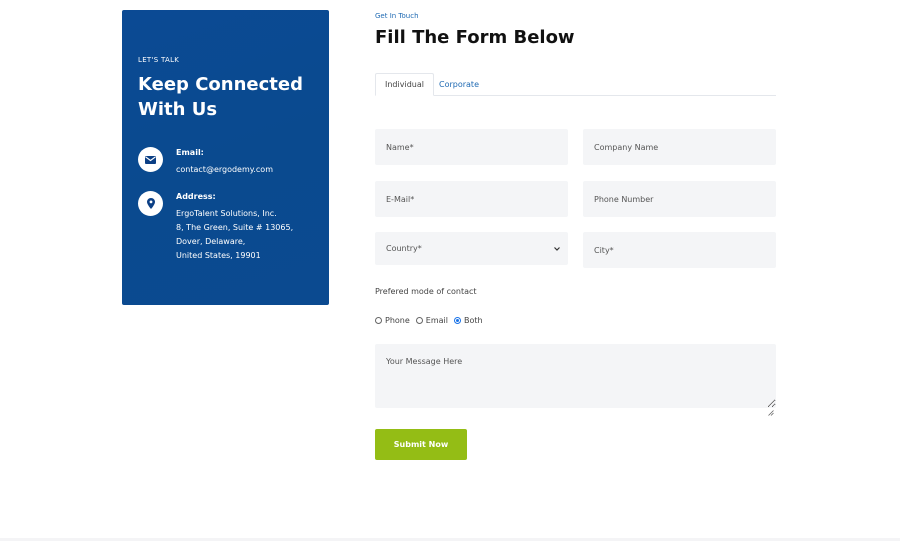  I want to click on tab-corporate: Corporate, so click(459, 84).